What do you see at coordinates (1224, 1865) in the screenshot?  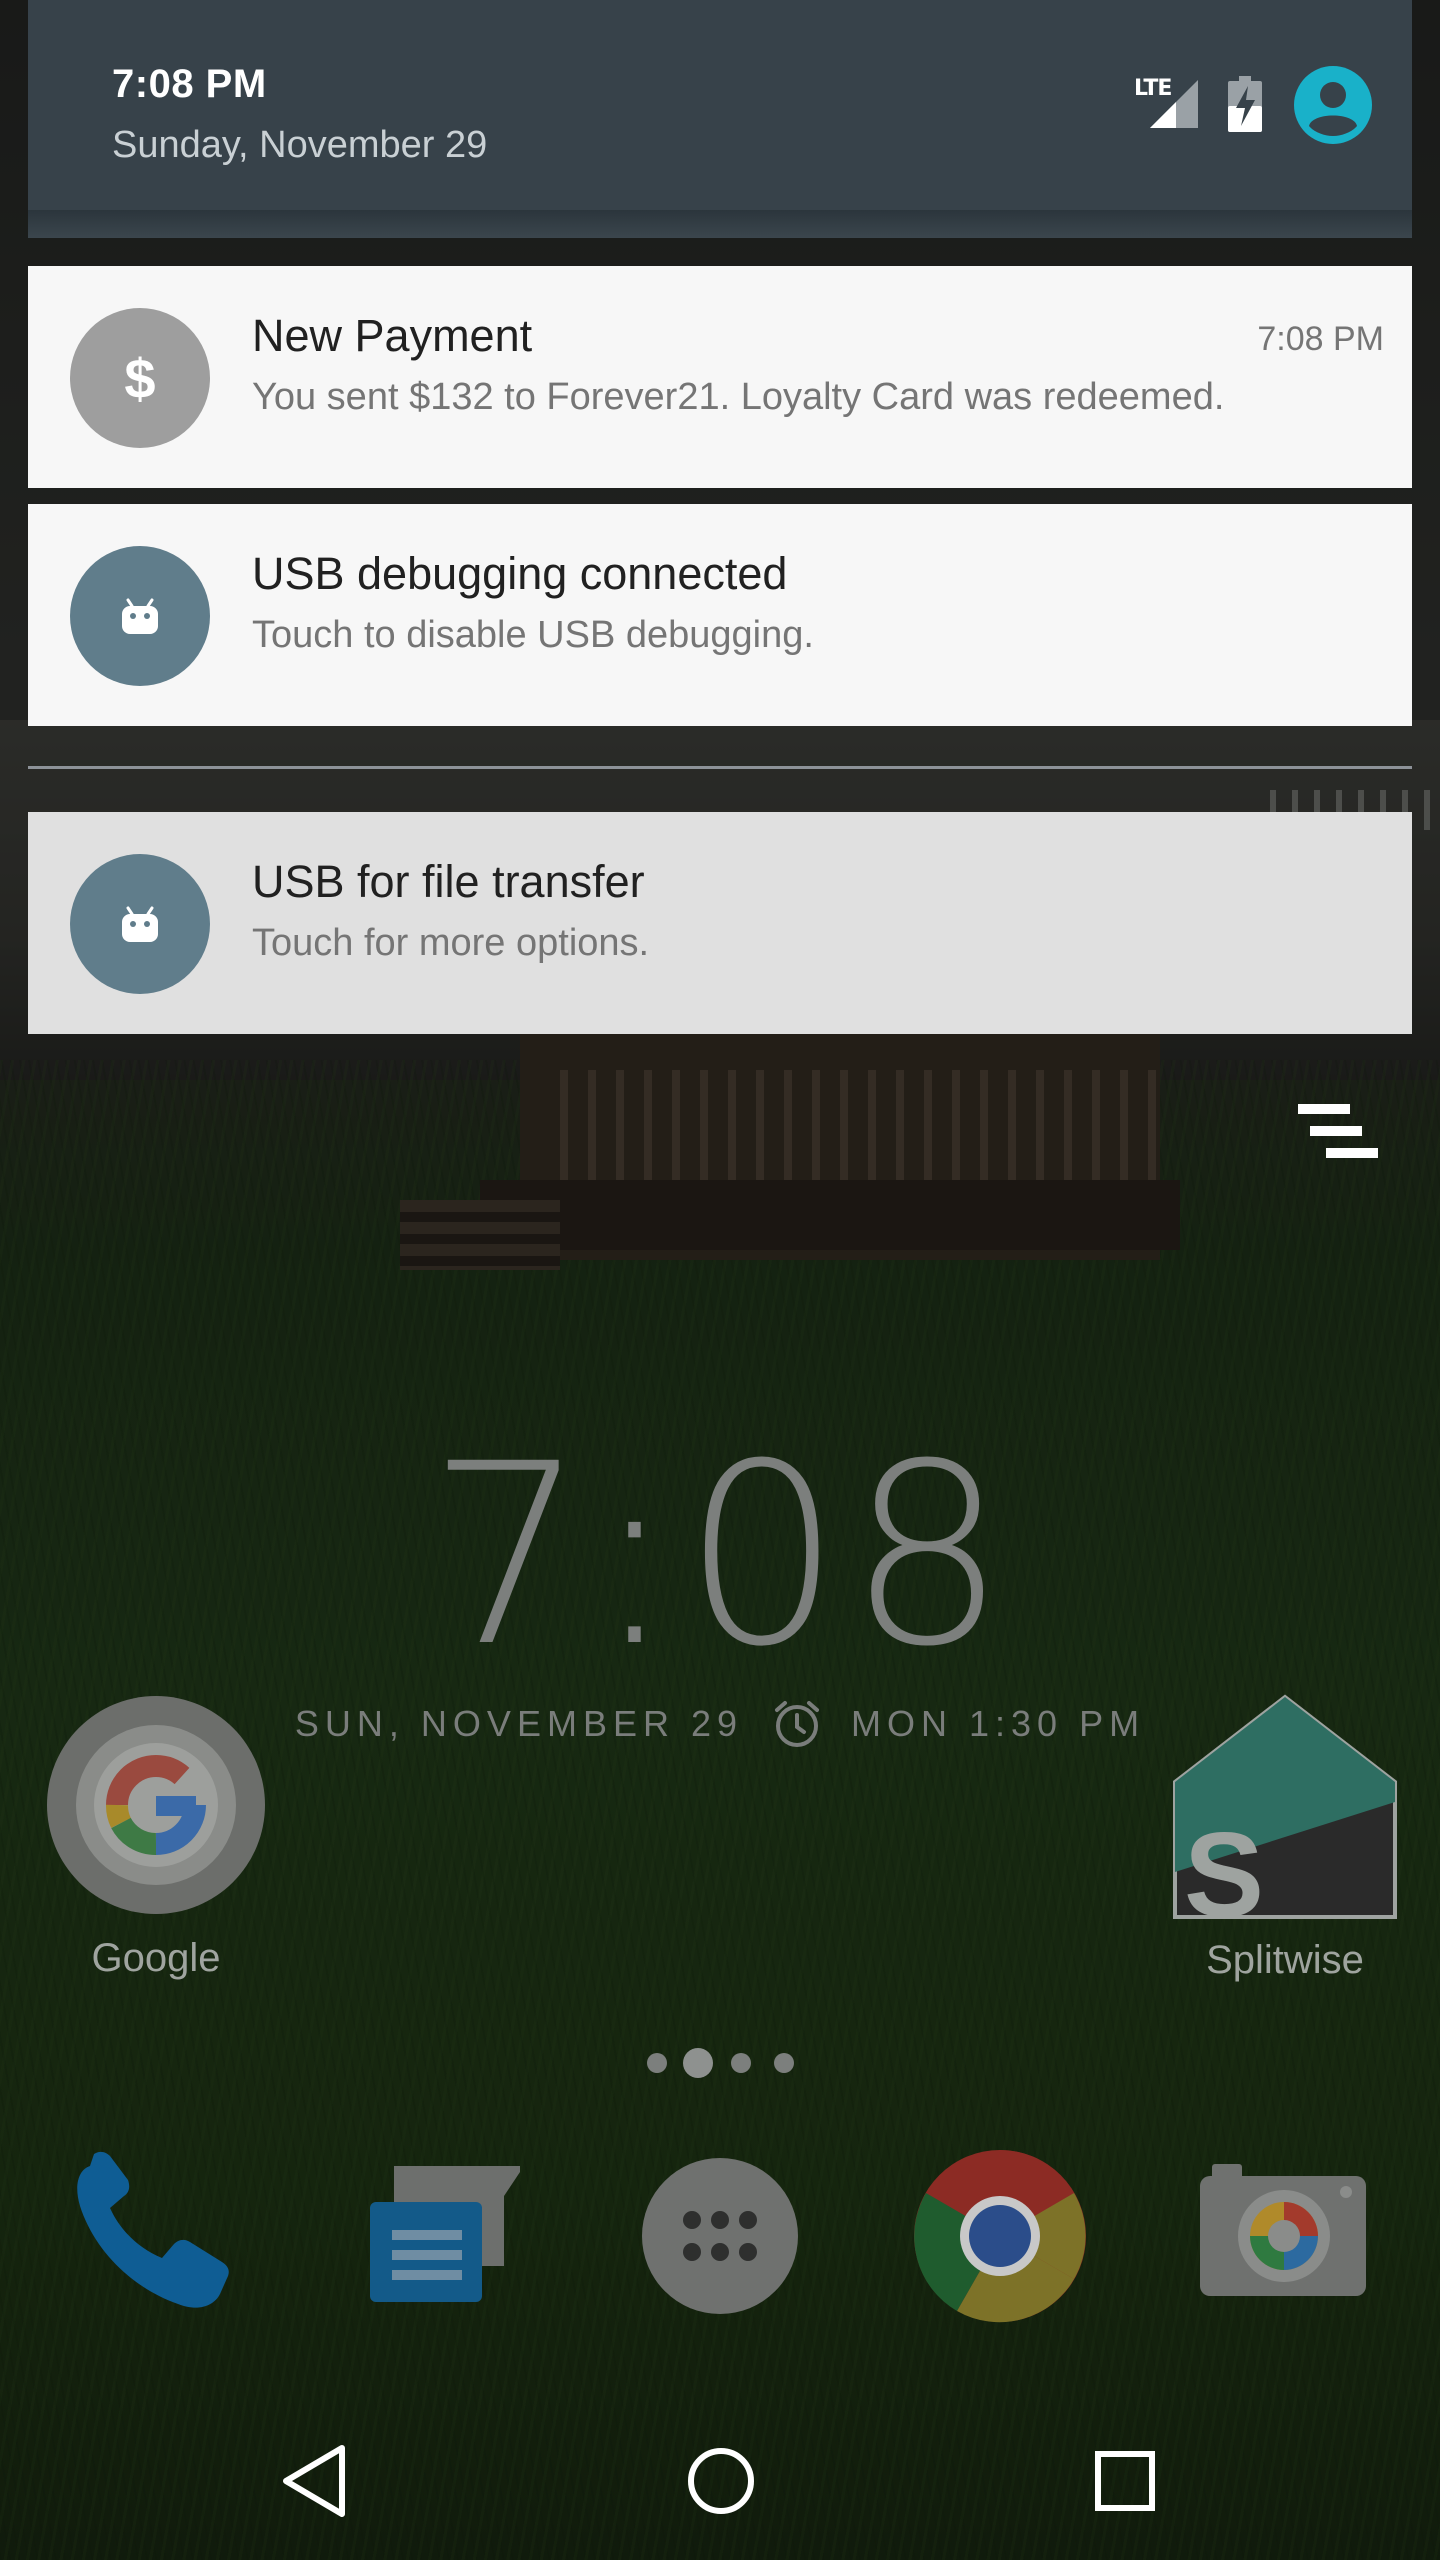 I see `svg-text: S` at bounding box center [1224, 1865].